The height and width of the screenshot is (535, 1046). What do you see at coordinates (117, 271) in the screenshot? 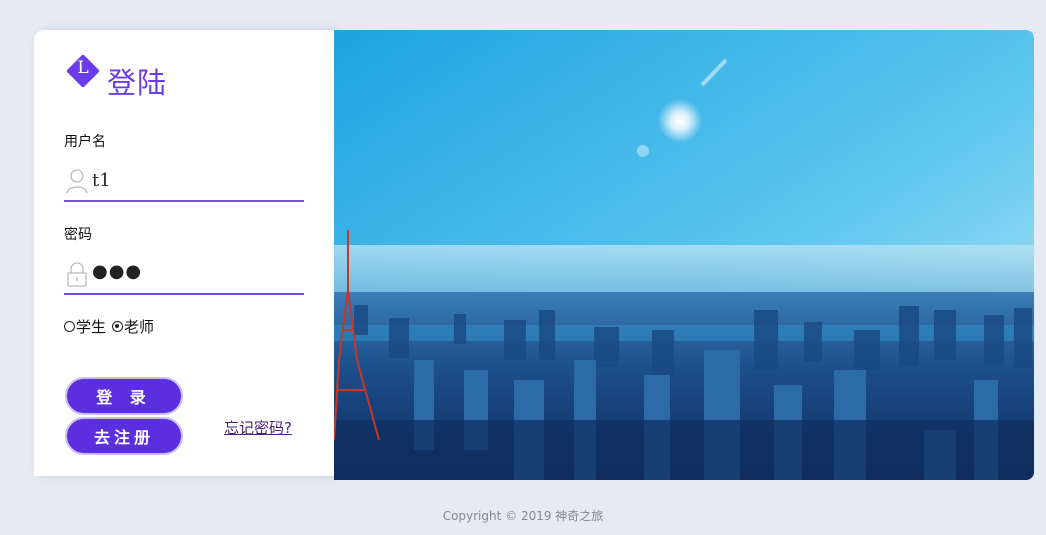
I see `password-input: ●●●` at bounding box center [117, 271].